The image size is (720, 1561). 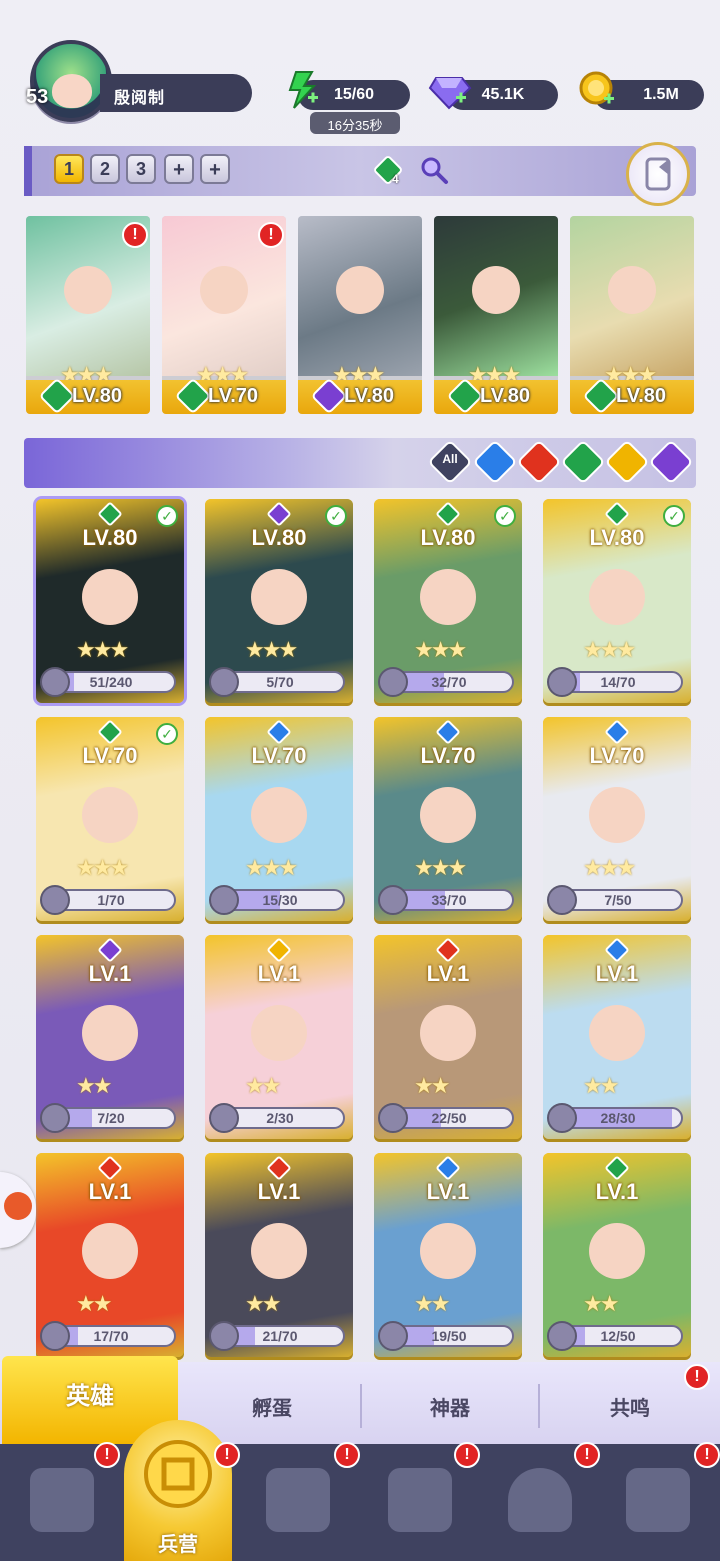 I want to click on coin-icon, so click(x=598, y=90).